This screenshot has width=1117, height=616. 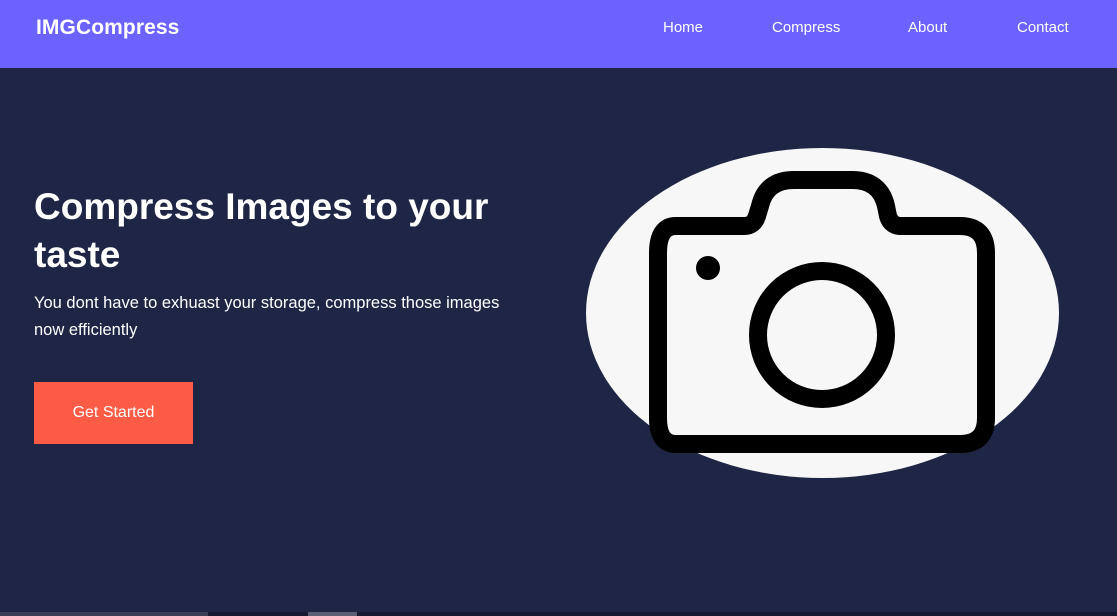 I want to click on hero-title: Compress Images to your taste, so click(x=261, y=230).